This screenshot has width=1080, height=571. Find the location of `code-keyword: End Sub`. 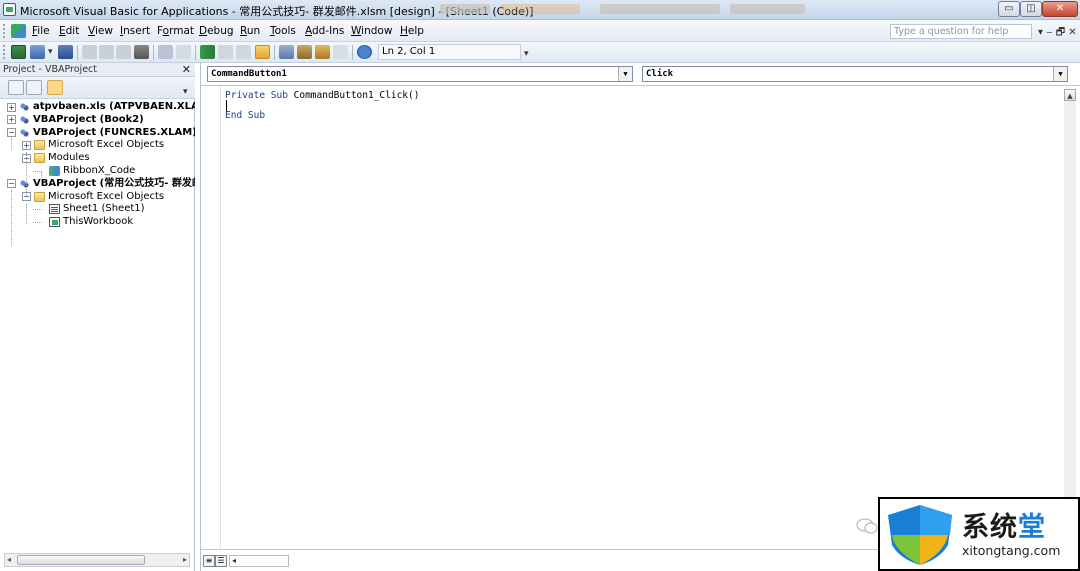

code-keyword: End Sub is located at coordinates (245, 115).